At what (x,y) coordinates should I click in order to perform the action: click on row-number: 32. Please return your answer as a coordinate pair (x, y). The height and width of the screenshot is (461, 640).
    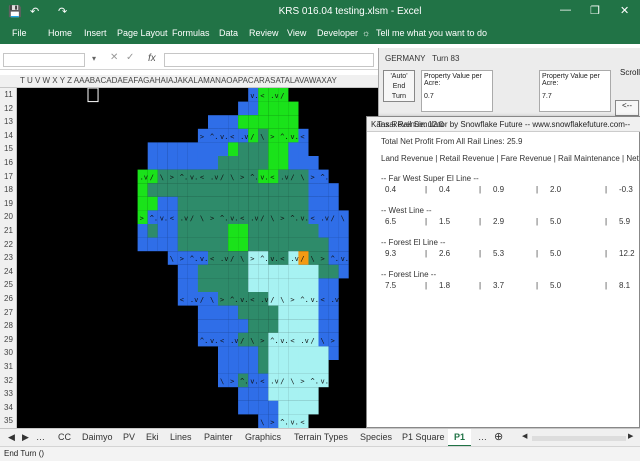
    Looking at the image, I should click on (8, 380).